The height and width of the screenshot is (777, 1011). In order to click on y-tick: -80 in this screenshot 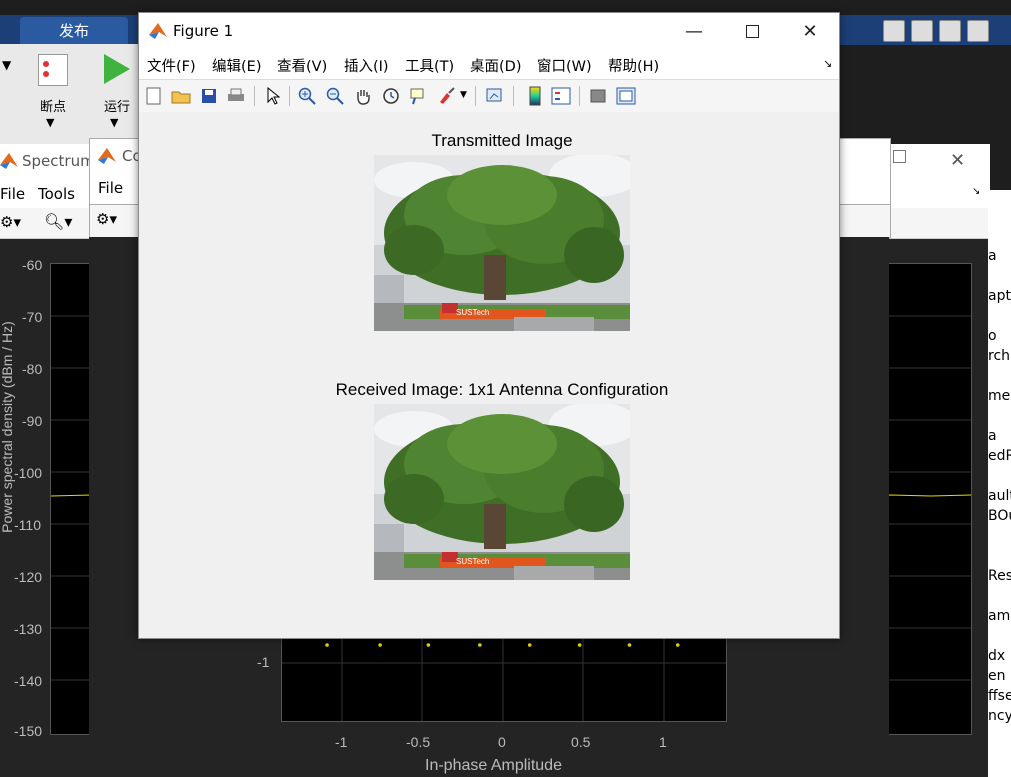, I will do `click(32, 369)`.